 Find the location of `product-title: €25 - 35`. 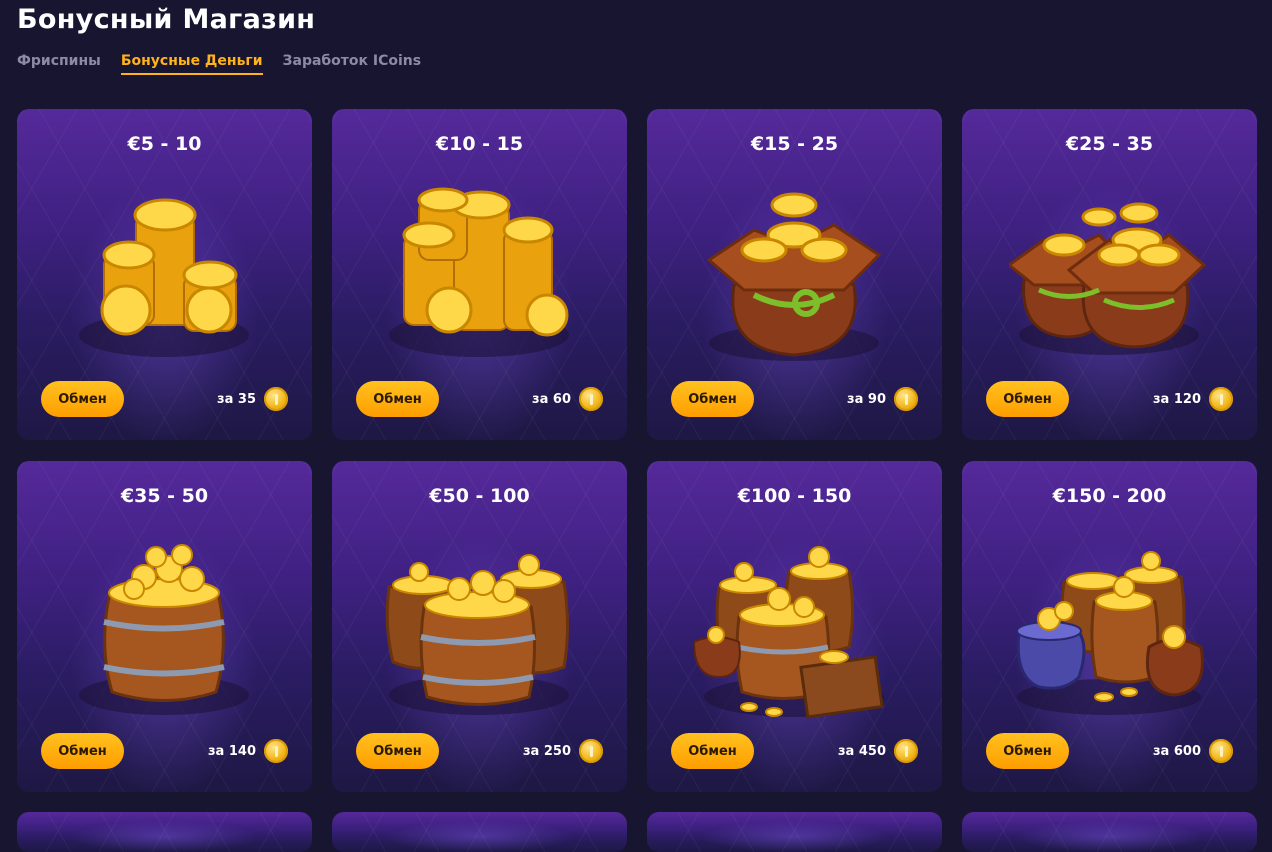

product-title: €25 - 35 is located at coordinates (1109, 144).